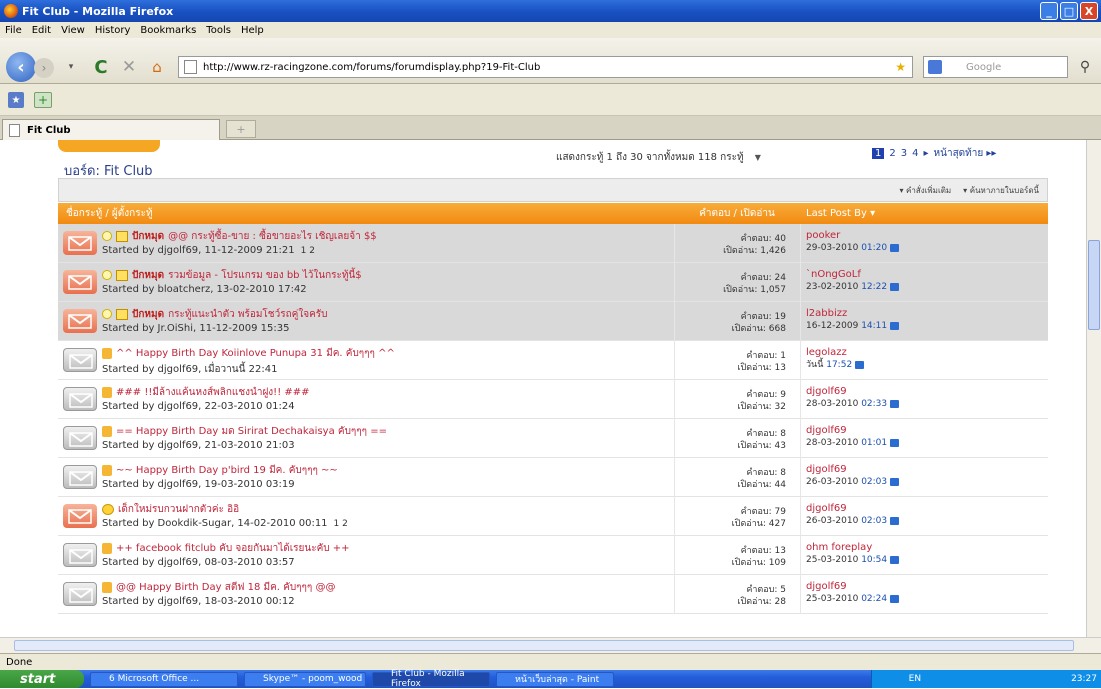  What do you see at coordinates (43, 100) in the screenshot?
I see `add-tab-icon: +` at bounding box center [43, 100].